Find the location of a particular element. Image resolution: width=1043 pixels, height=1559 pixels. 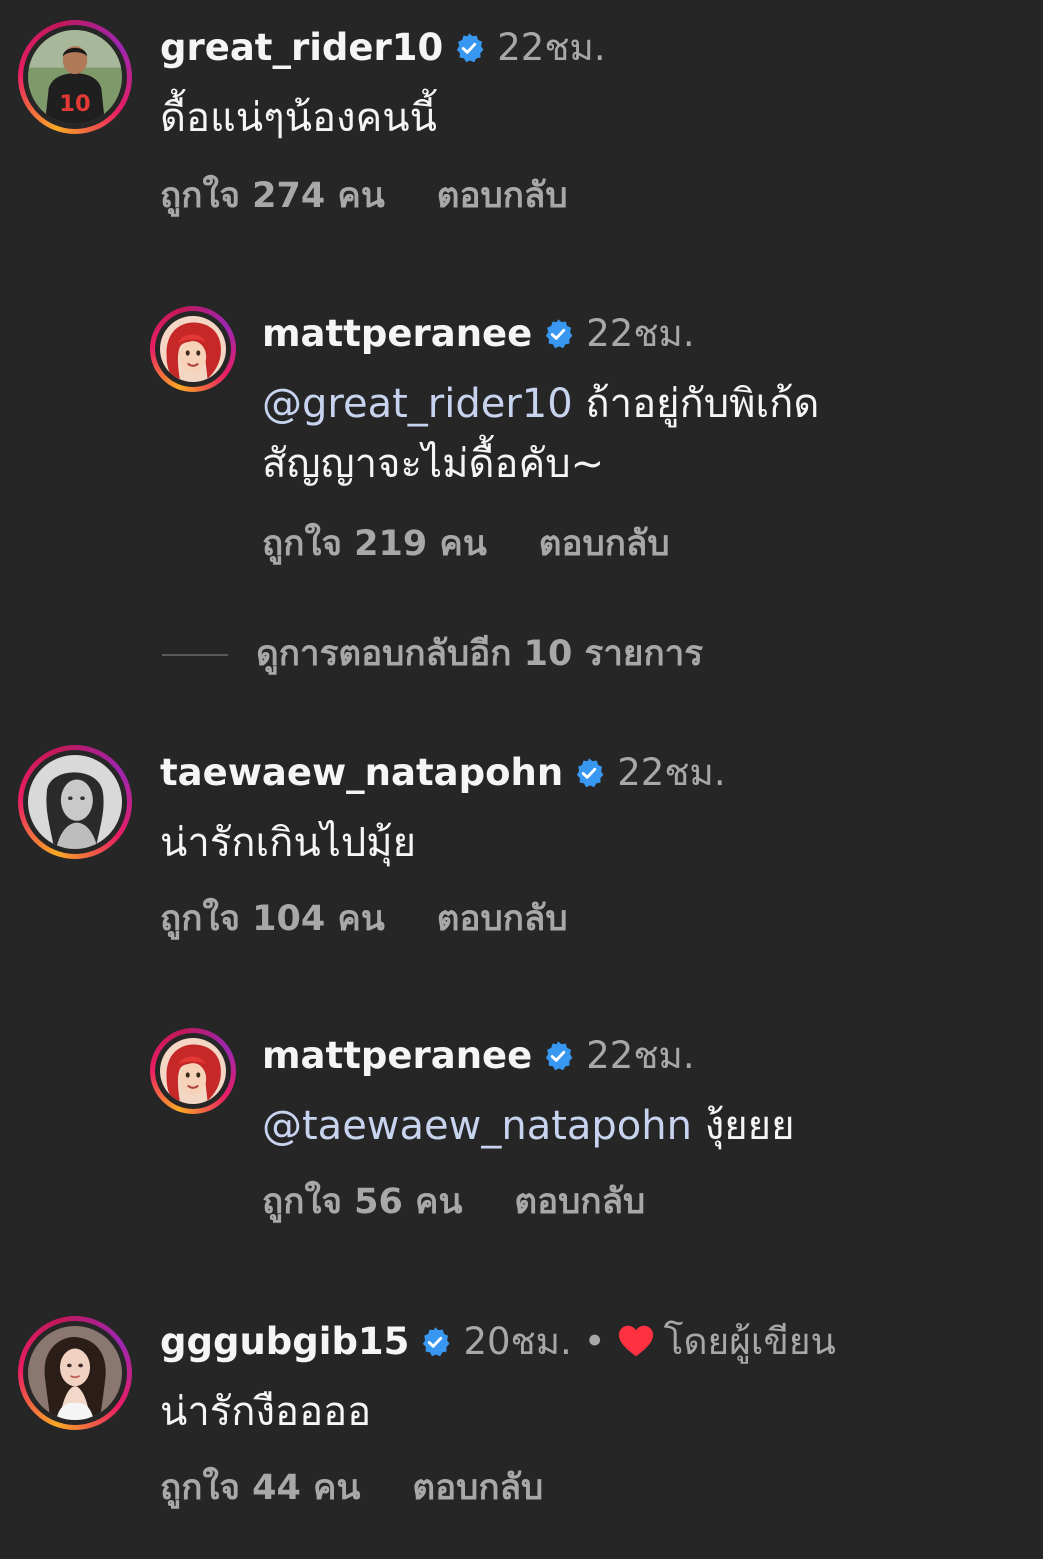

comment-actions: ถูกใจ 274 คน ตอบกลับ is located at coordinates (364, 196).